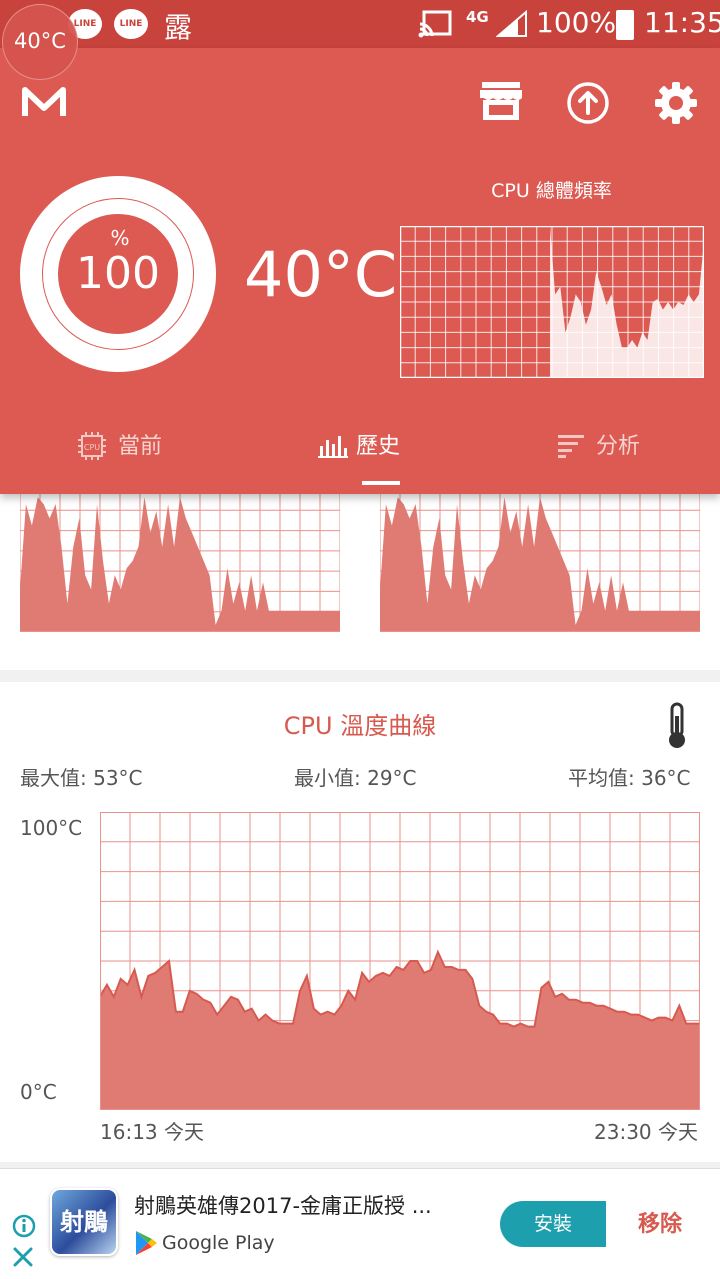 The width and height of the screenshot is (720, 1279). What do you see at coordinates (218, 1243) in the screenshot?
I see `store-label: Google Play` at bounding box center [218, 1243].